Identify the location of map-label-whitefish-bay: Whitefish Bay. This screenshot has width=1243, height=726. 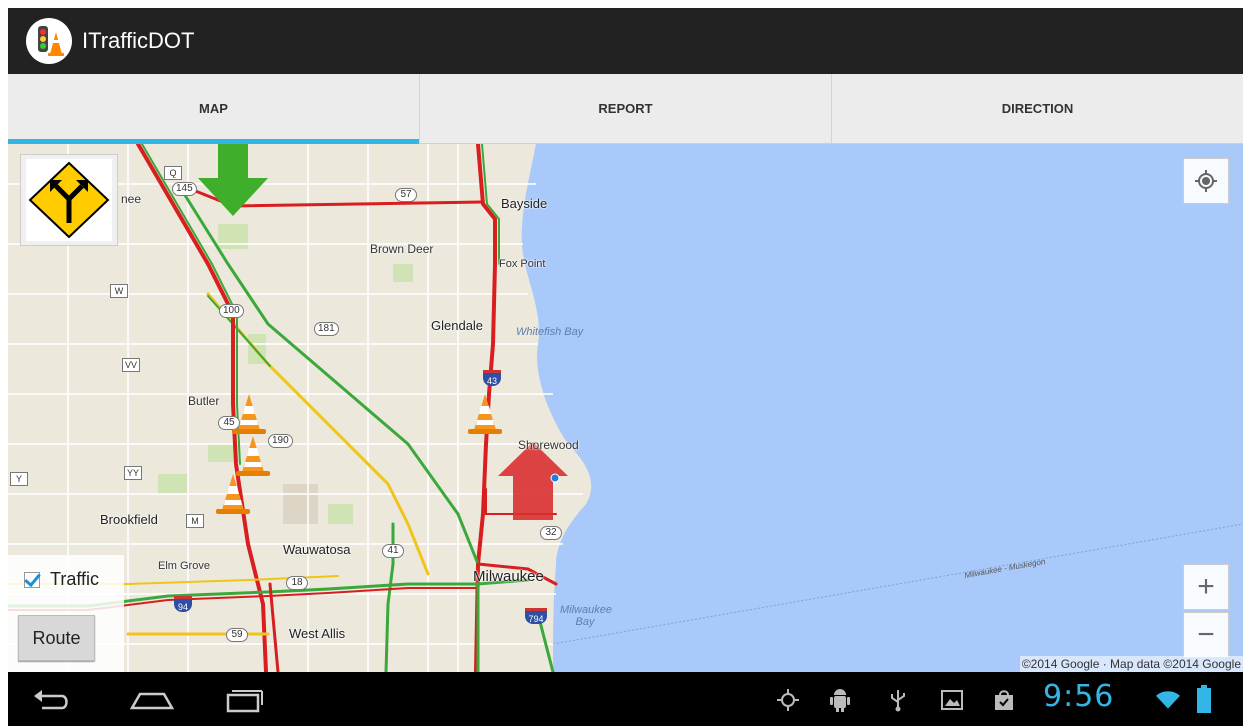
(550, 332).